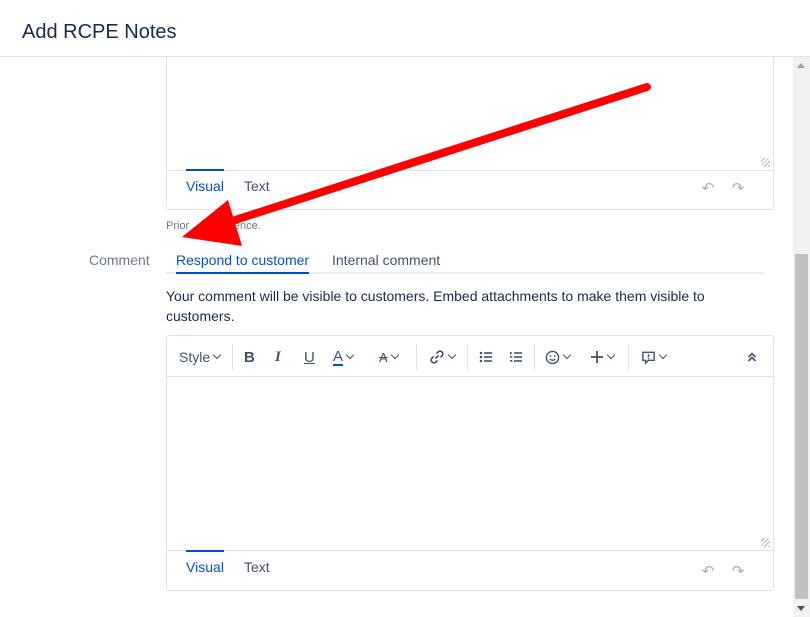 The width and height of the screenshot is (810, 617). I want to click on comment-label: Comment, so click(119, 260).